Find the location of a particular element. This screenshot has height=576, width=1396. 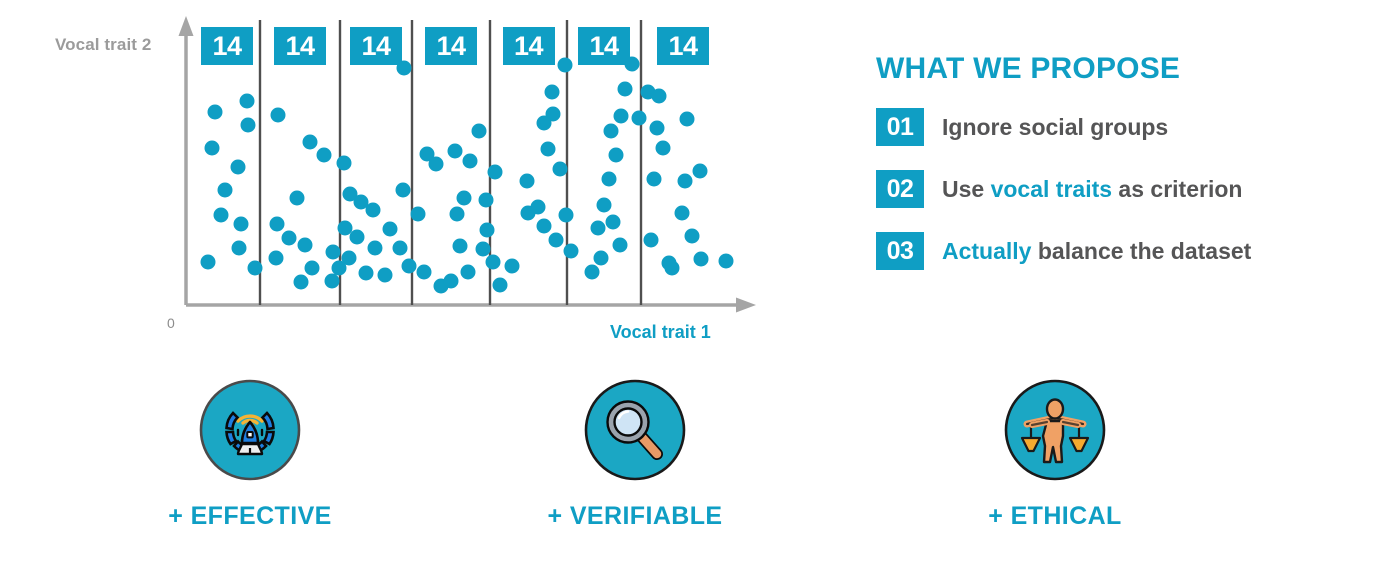

benefit-verifiable: + VERIFIABLE is located at coordinates (635, 454).